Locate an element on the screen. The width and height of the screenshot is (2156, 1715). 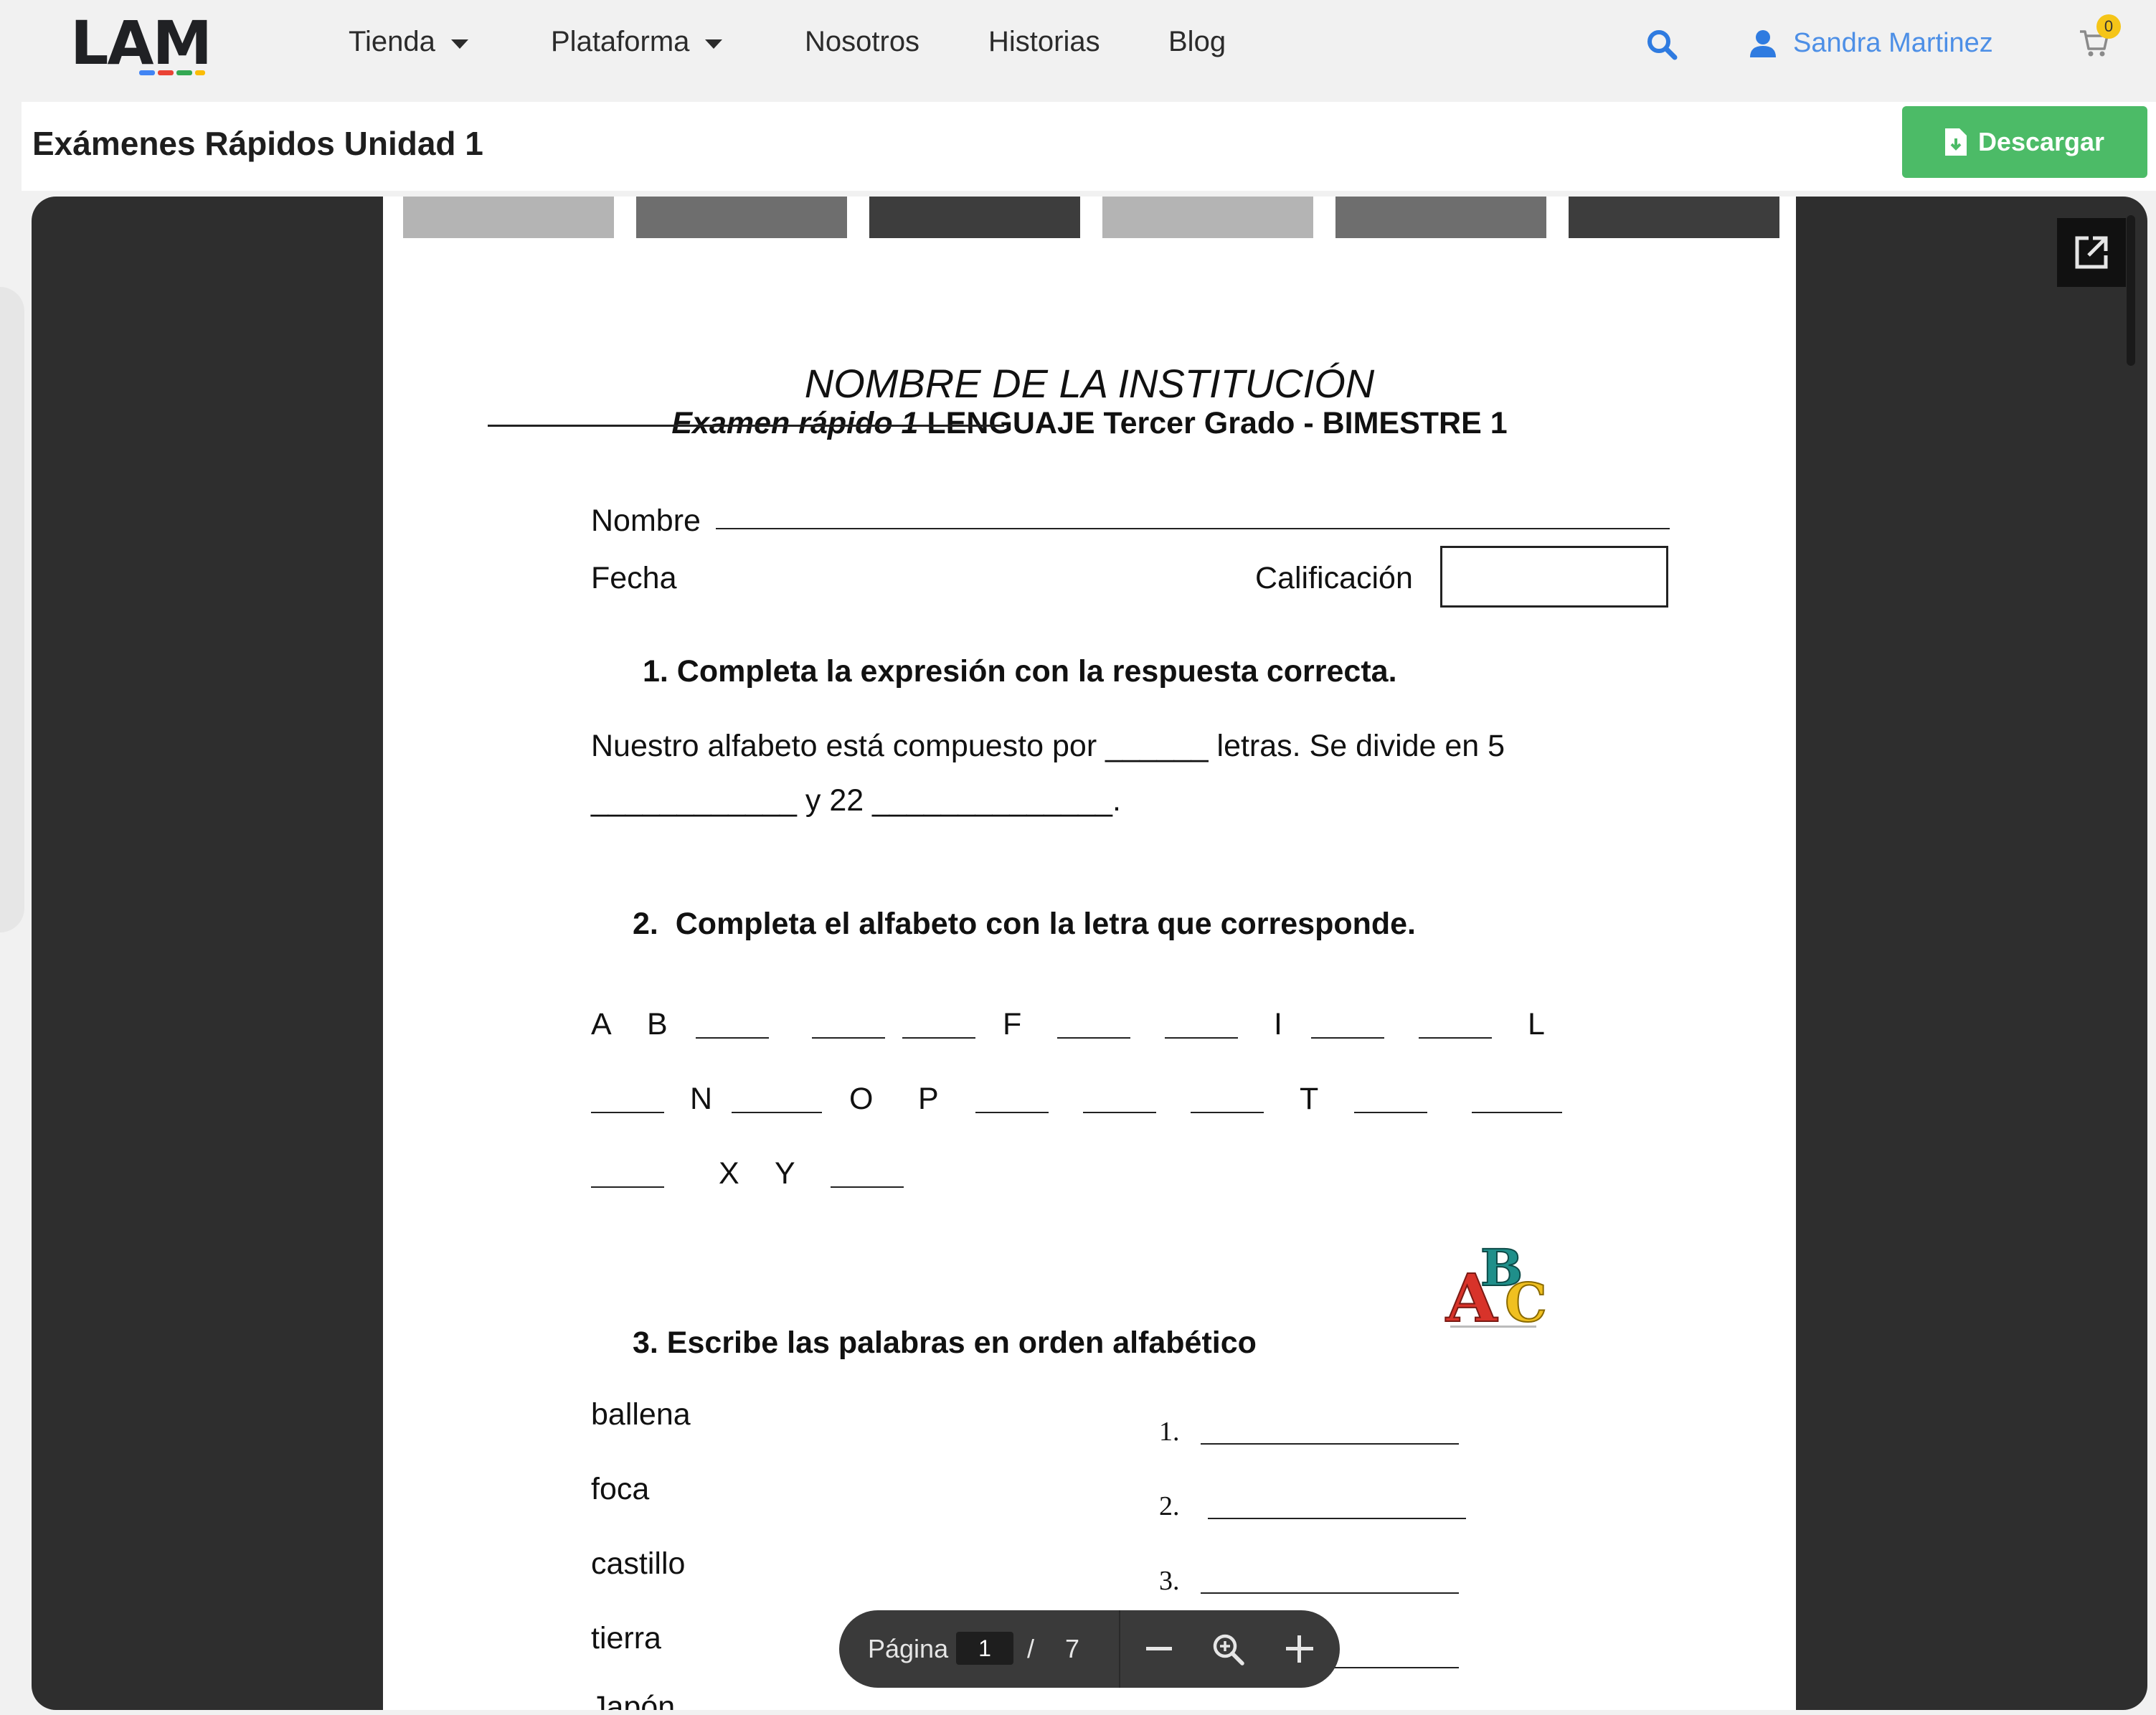
page-edge is located at coordinates (12, 609).